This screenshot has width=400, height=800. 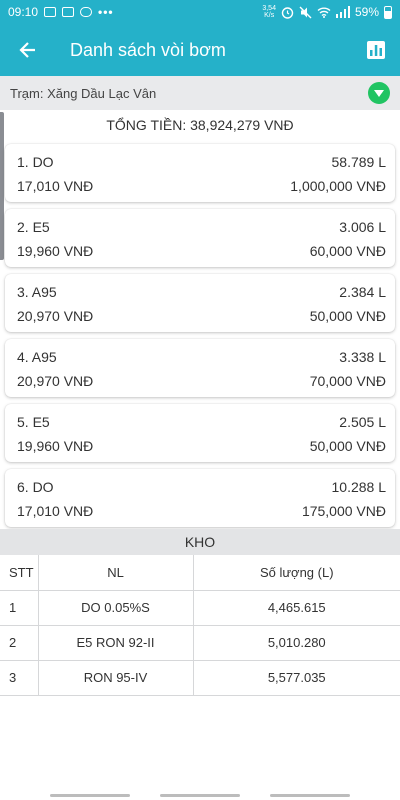 What do you see at coordinates (35, 487) in the screenshot?
I see `pump-name: 6. DO` at bounding box center [35, 487].